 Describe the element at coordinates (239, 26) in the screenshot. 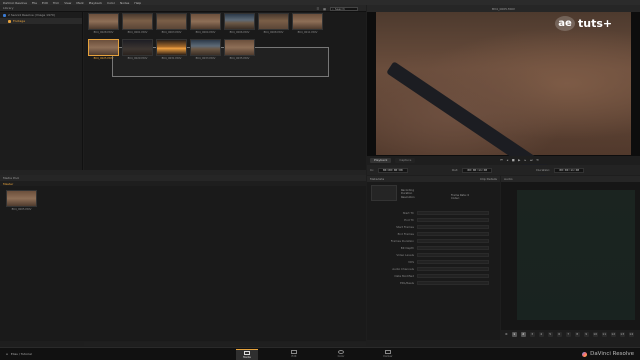

I see `clip-thumbnail: BV4_0006.MOV` at that location.